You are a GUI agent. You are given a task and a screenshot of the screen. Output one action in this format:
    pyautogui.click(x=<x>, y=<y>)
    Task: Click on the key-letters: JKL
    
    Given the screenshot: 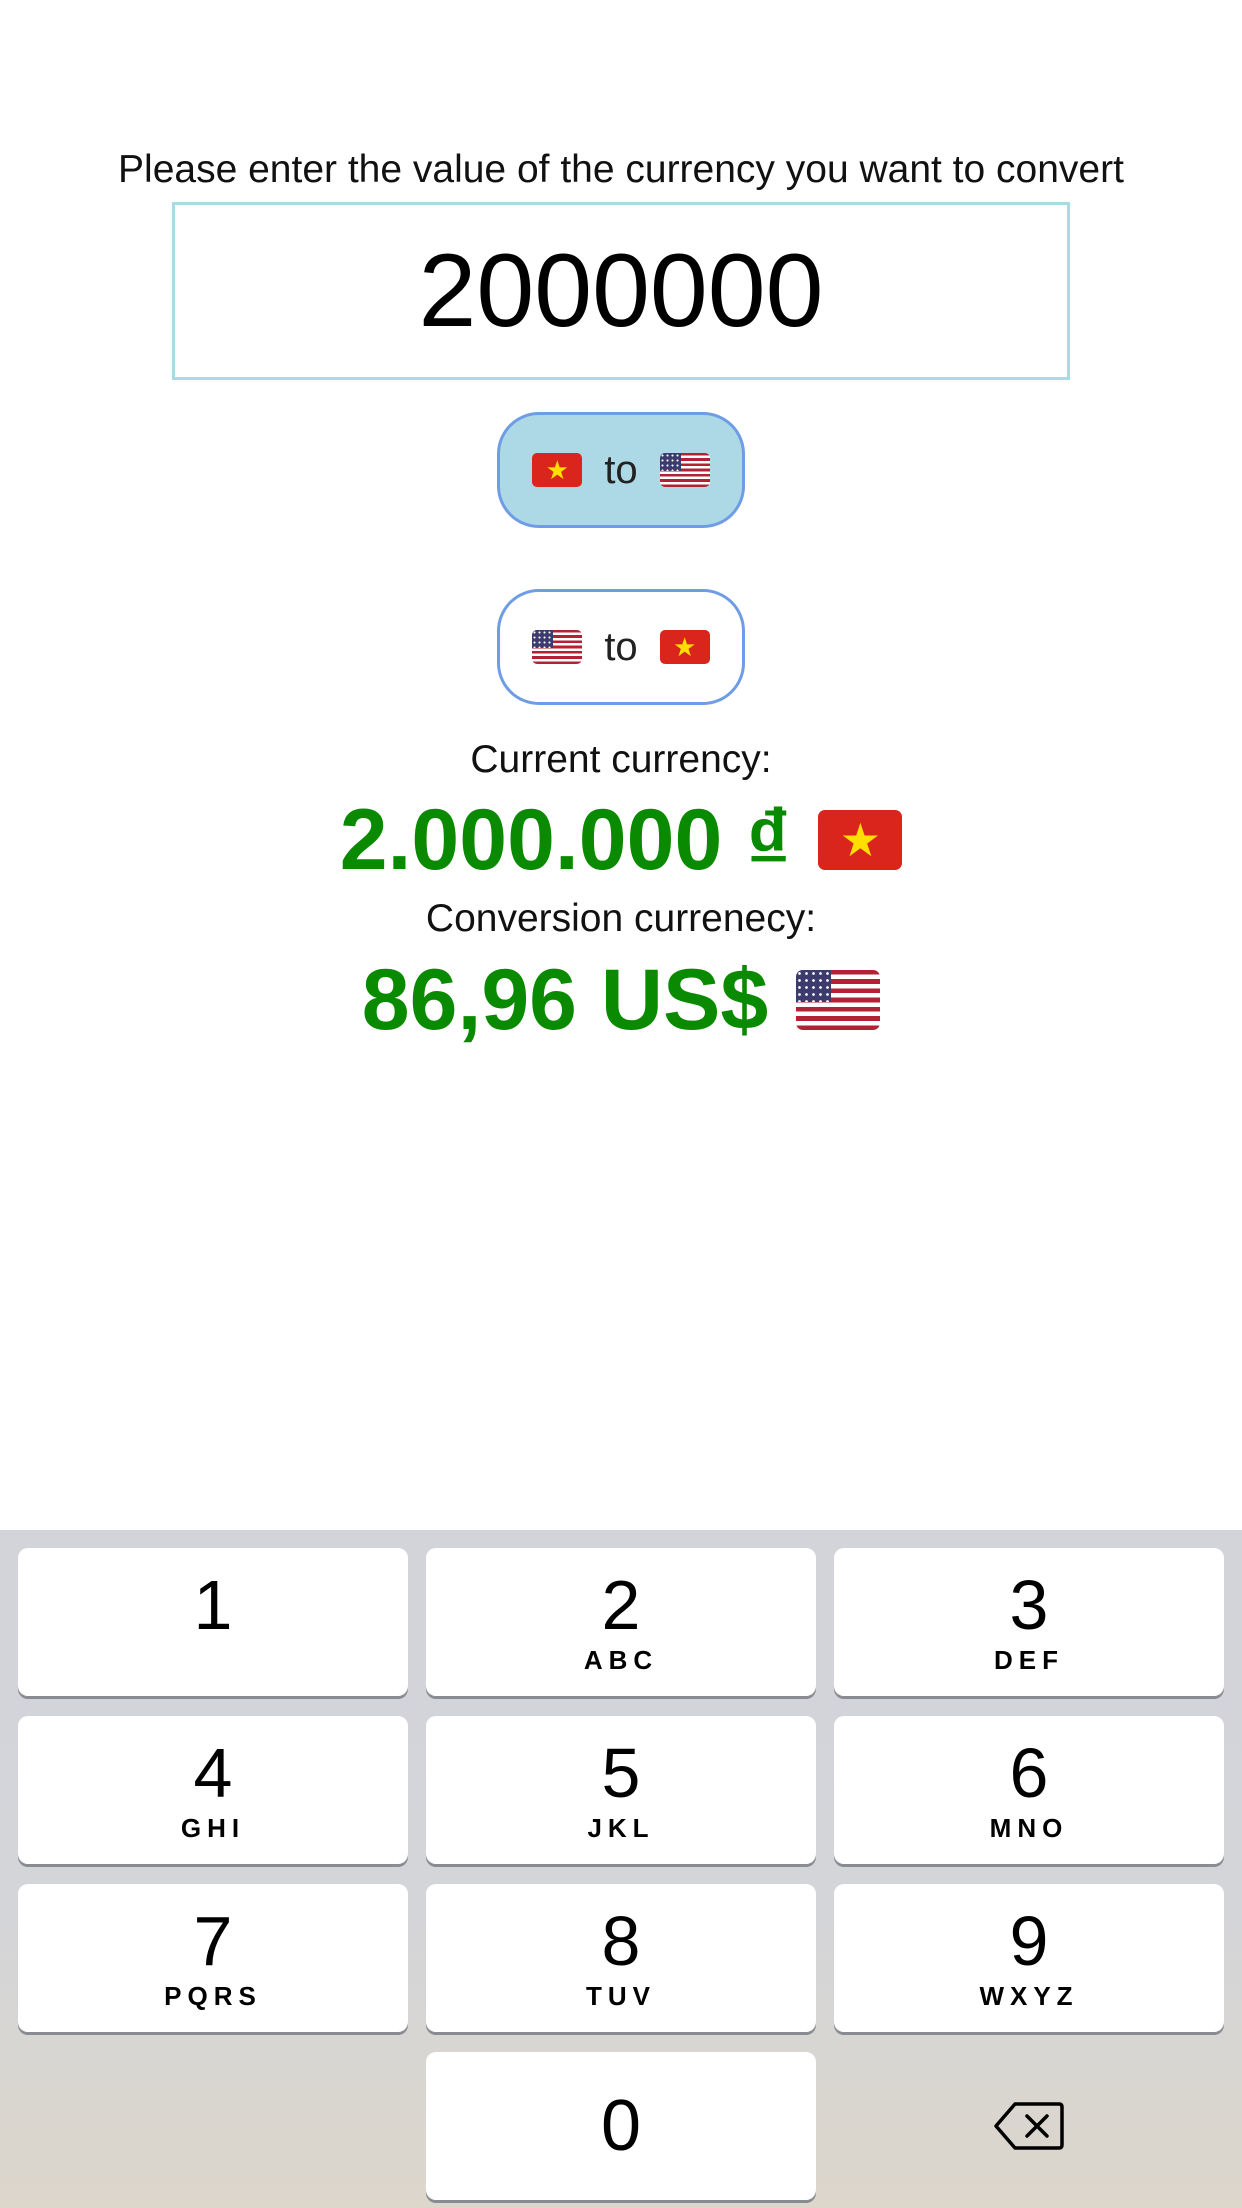 What is the action you would take?
    pyautogui.click(x=621, y=1828)
    